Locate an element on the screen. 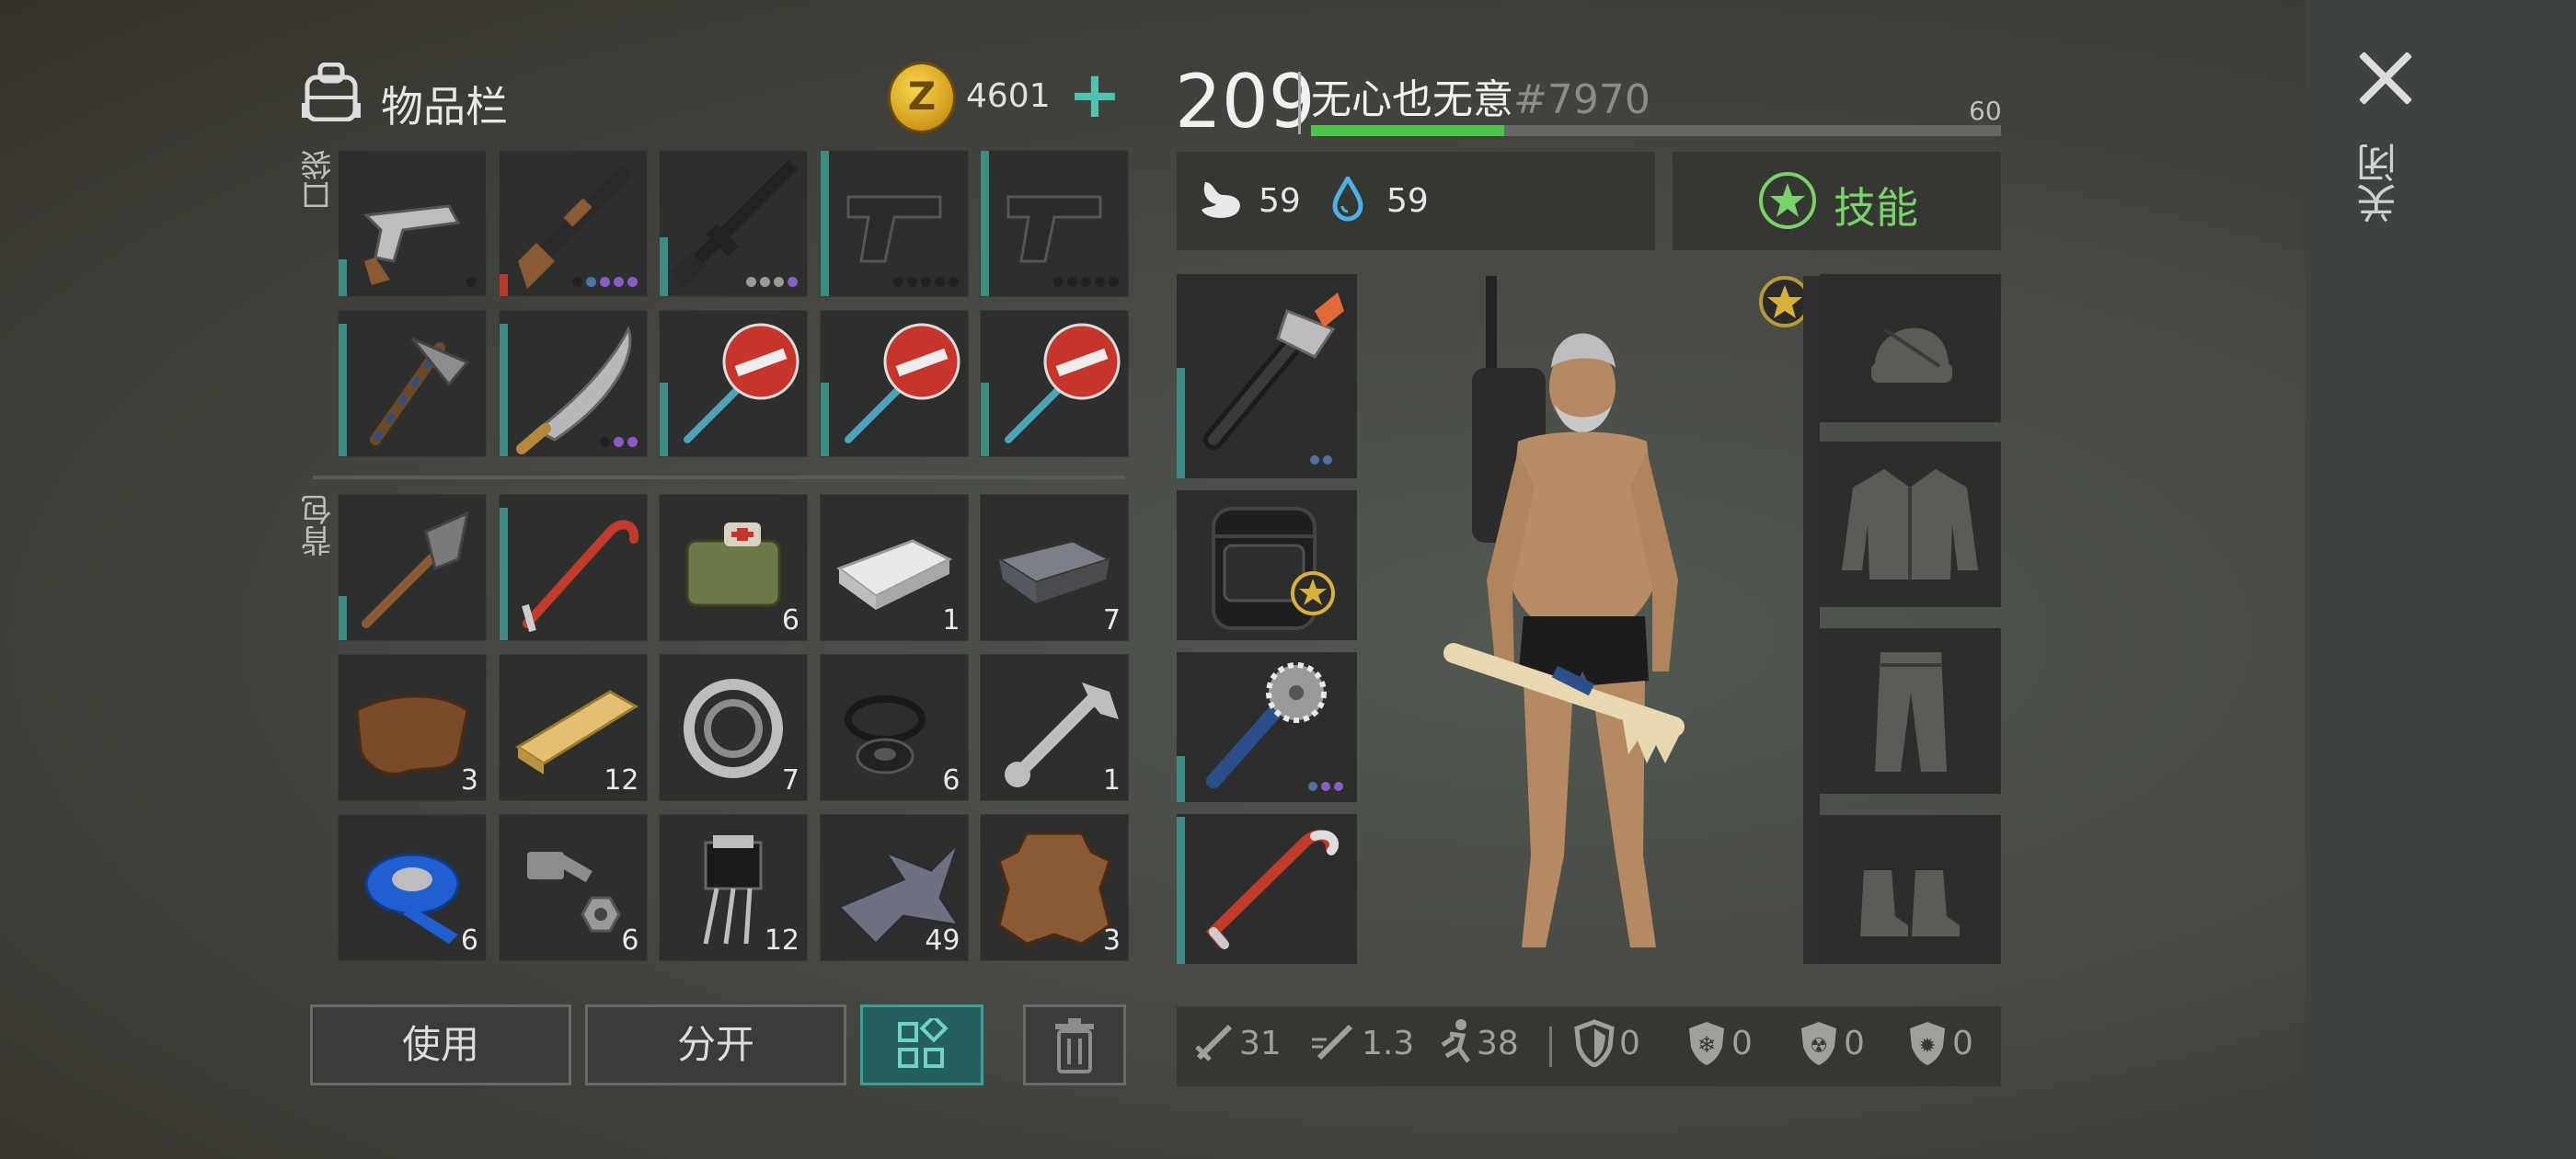  equip-head-slot is located at coordinates (1910, 348).